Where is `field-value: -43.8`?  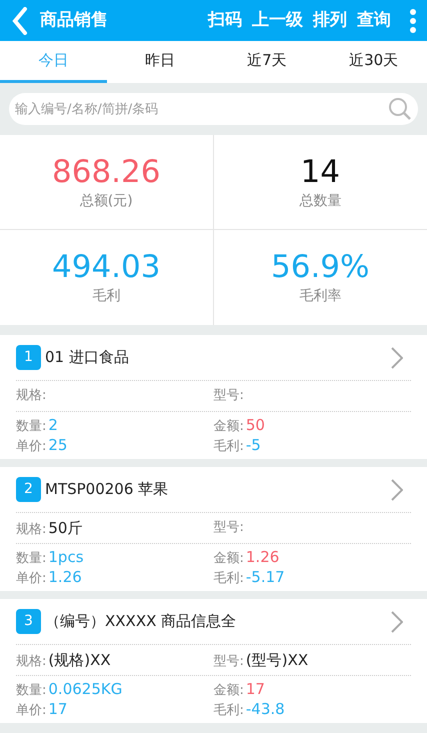
field-value: -43.8 is located at coordinates (265, 709).